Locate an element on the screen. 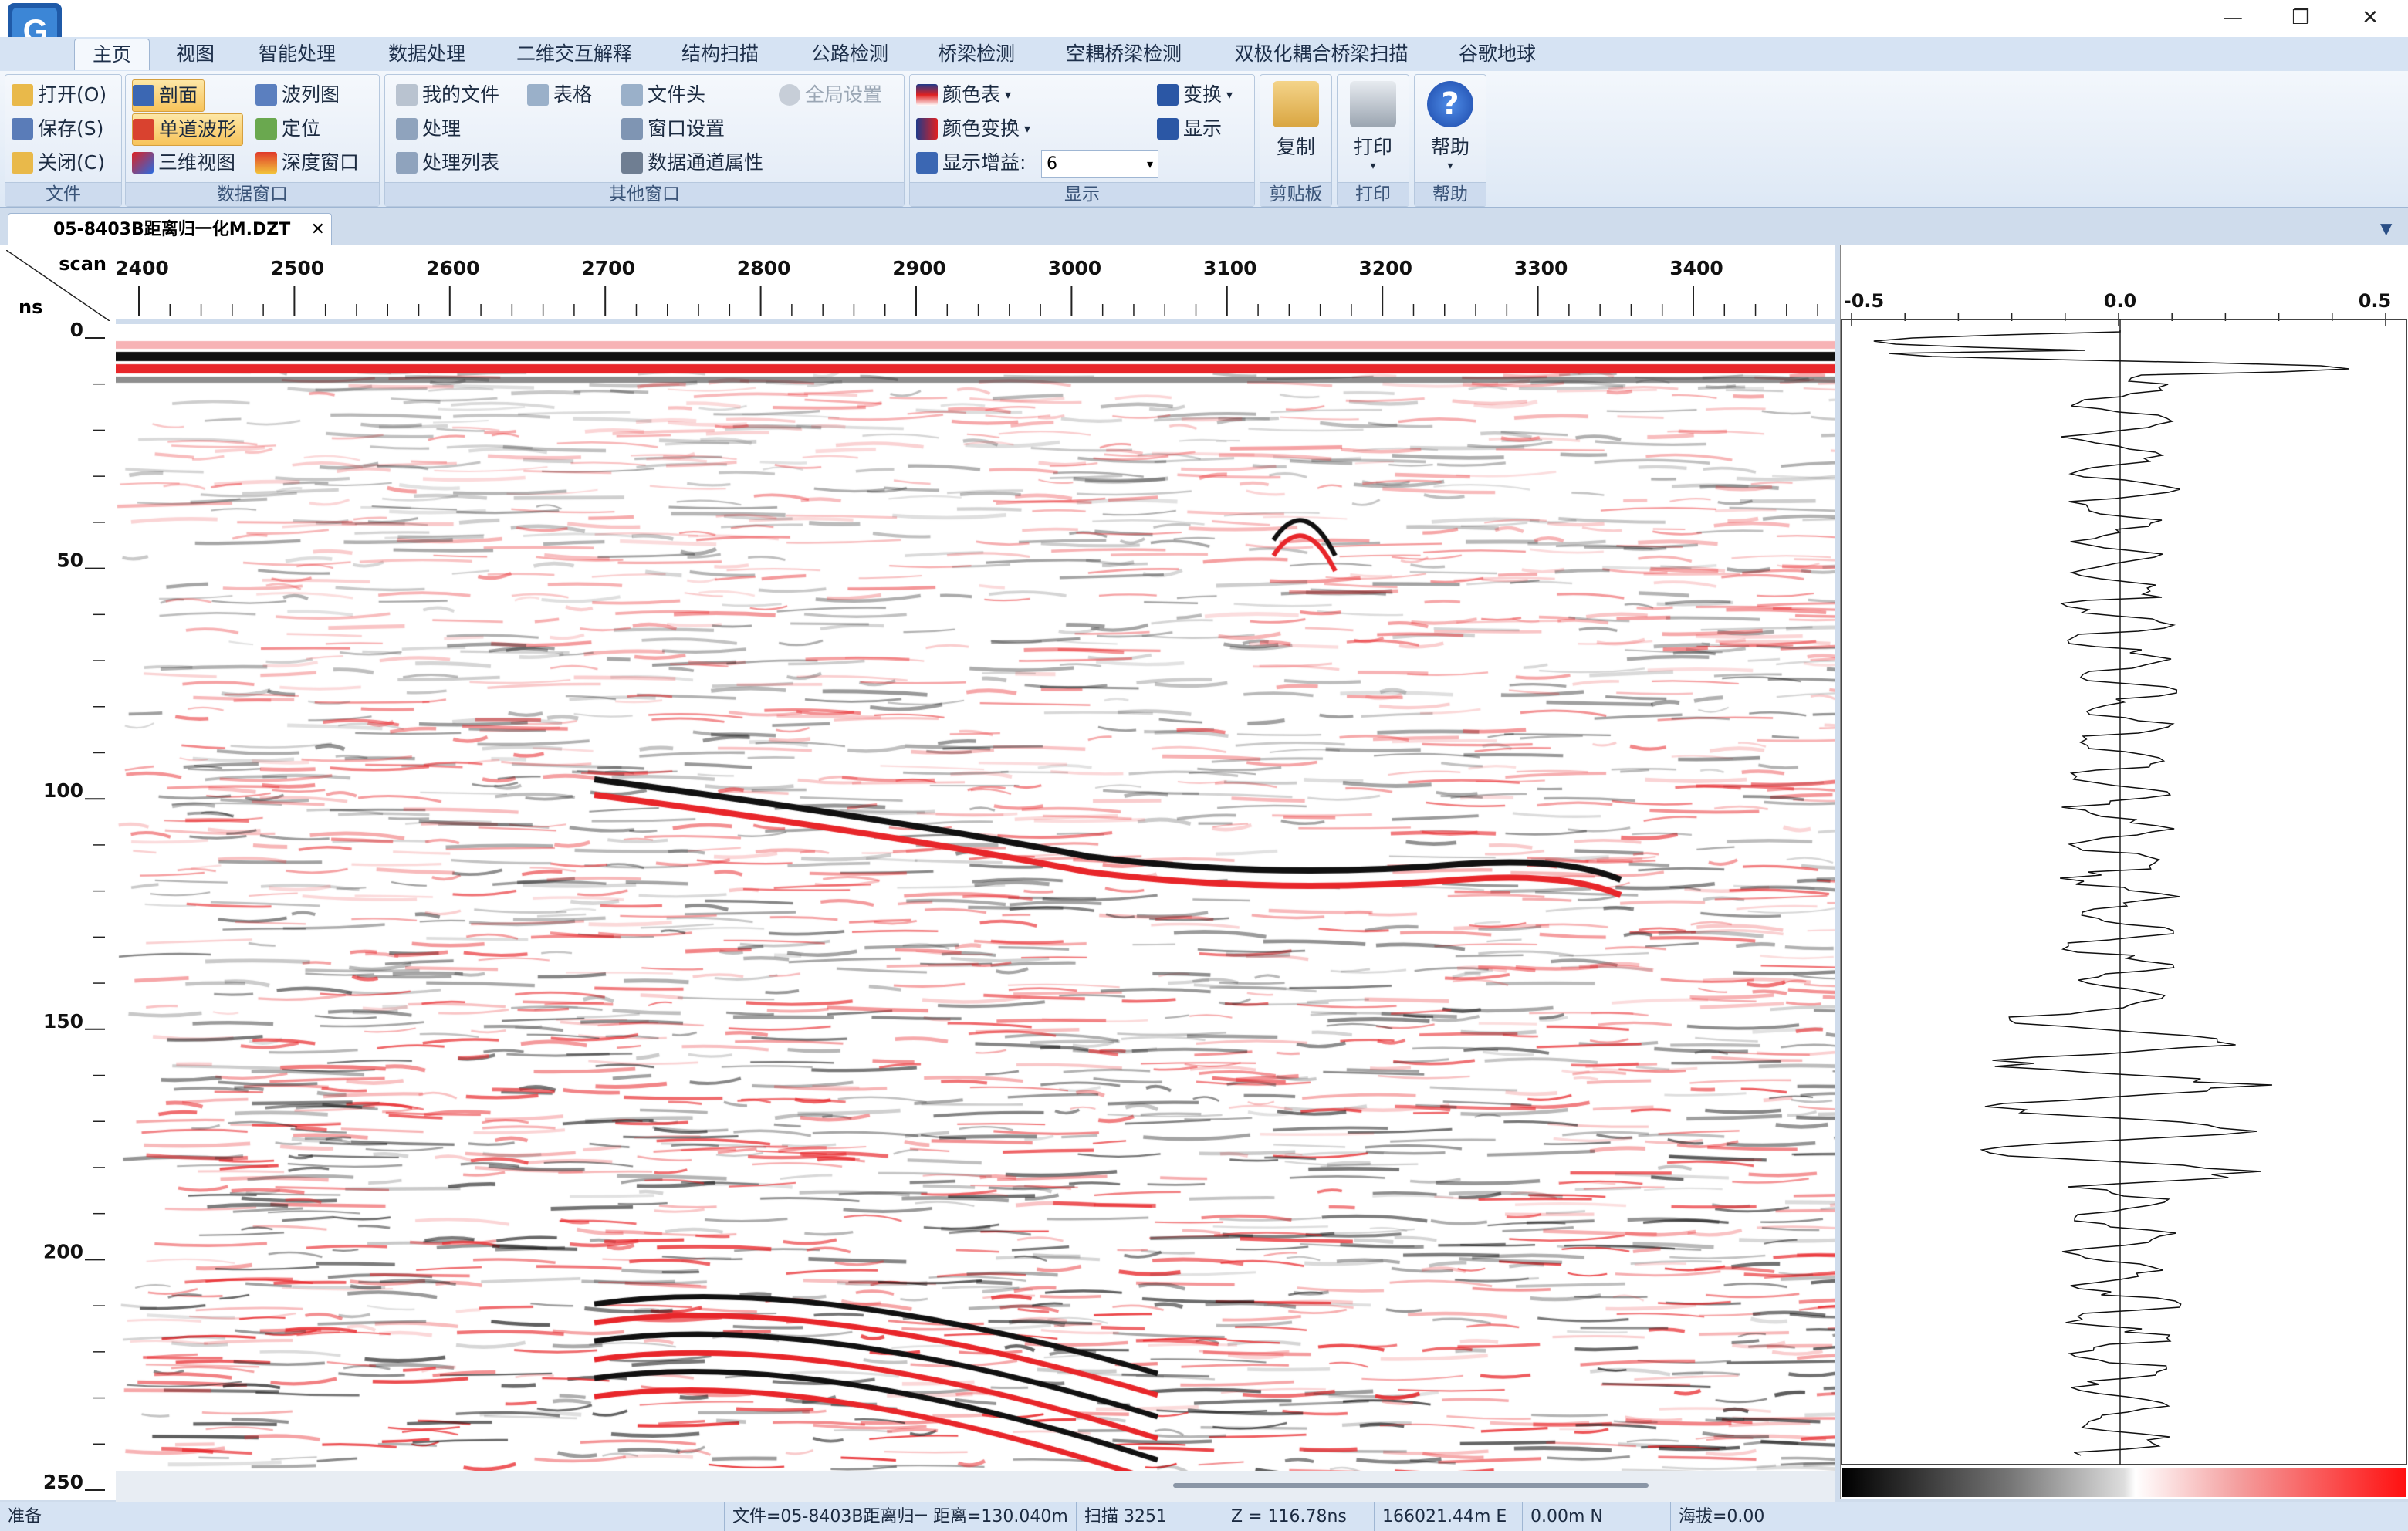  tab-2d-interpretation: 二维交互解释 is located at coordinates (574, 54).